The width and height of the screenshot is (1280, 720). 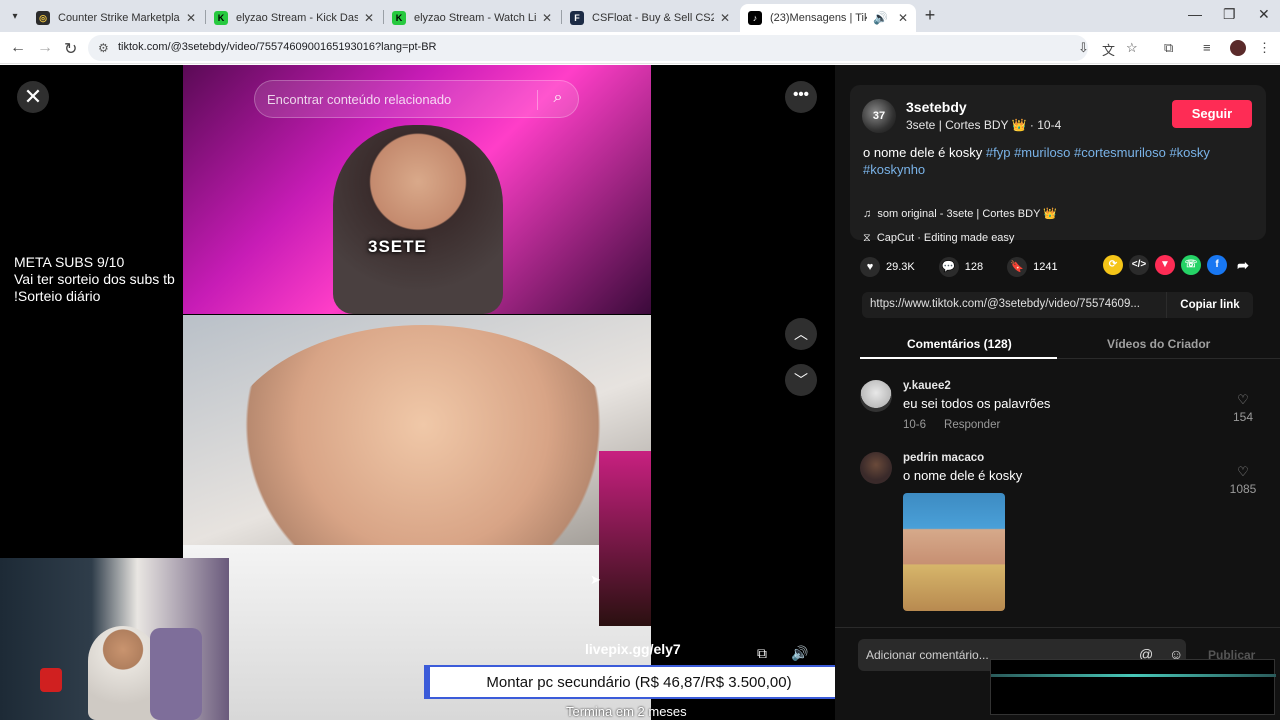 What do you see at coordinates (1042, 152) in the screenshot?
I see `hashtag-link: #muriloso` at bounding box center [1042, 152].